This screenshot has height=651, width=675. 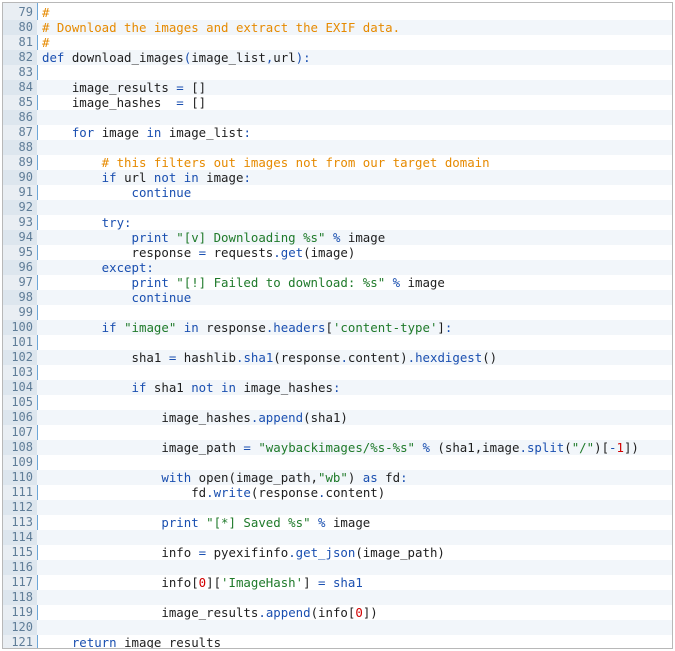 I want to click on code-token: print, so click(x=124, y=522).